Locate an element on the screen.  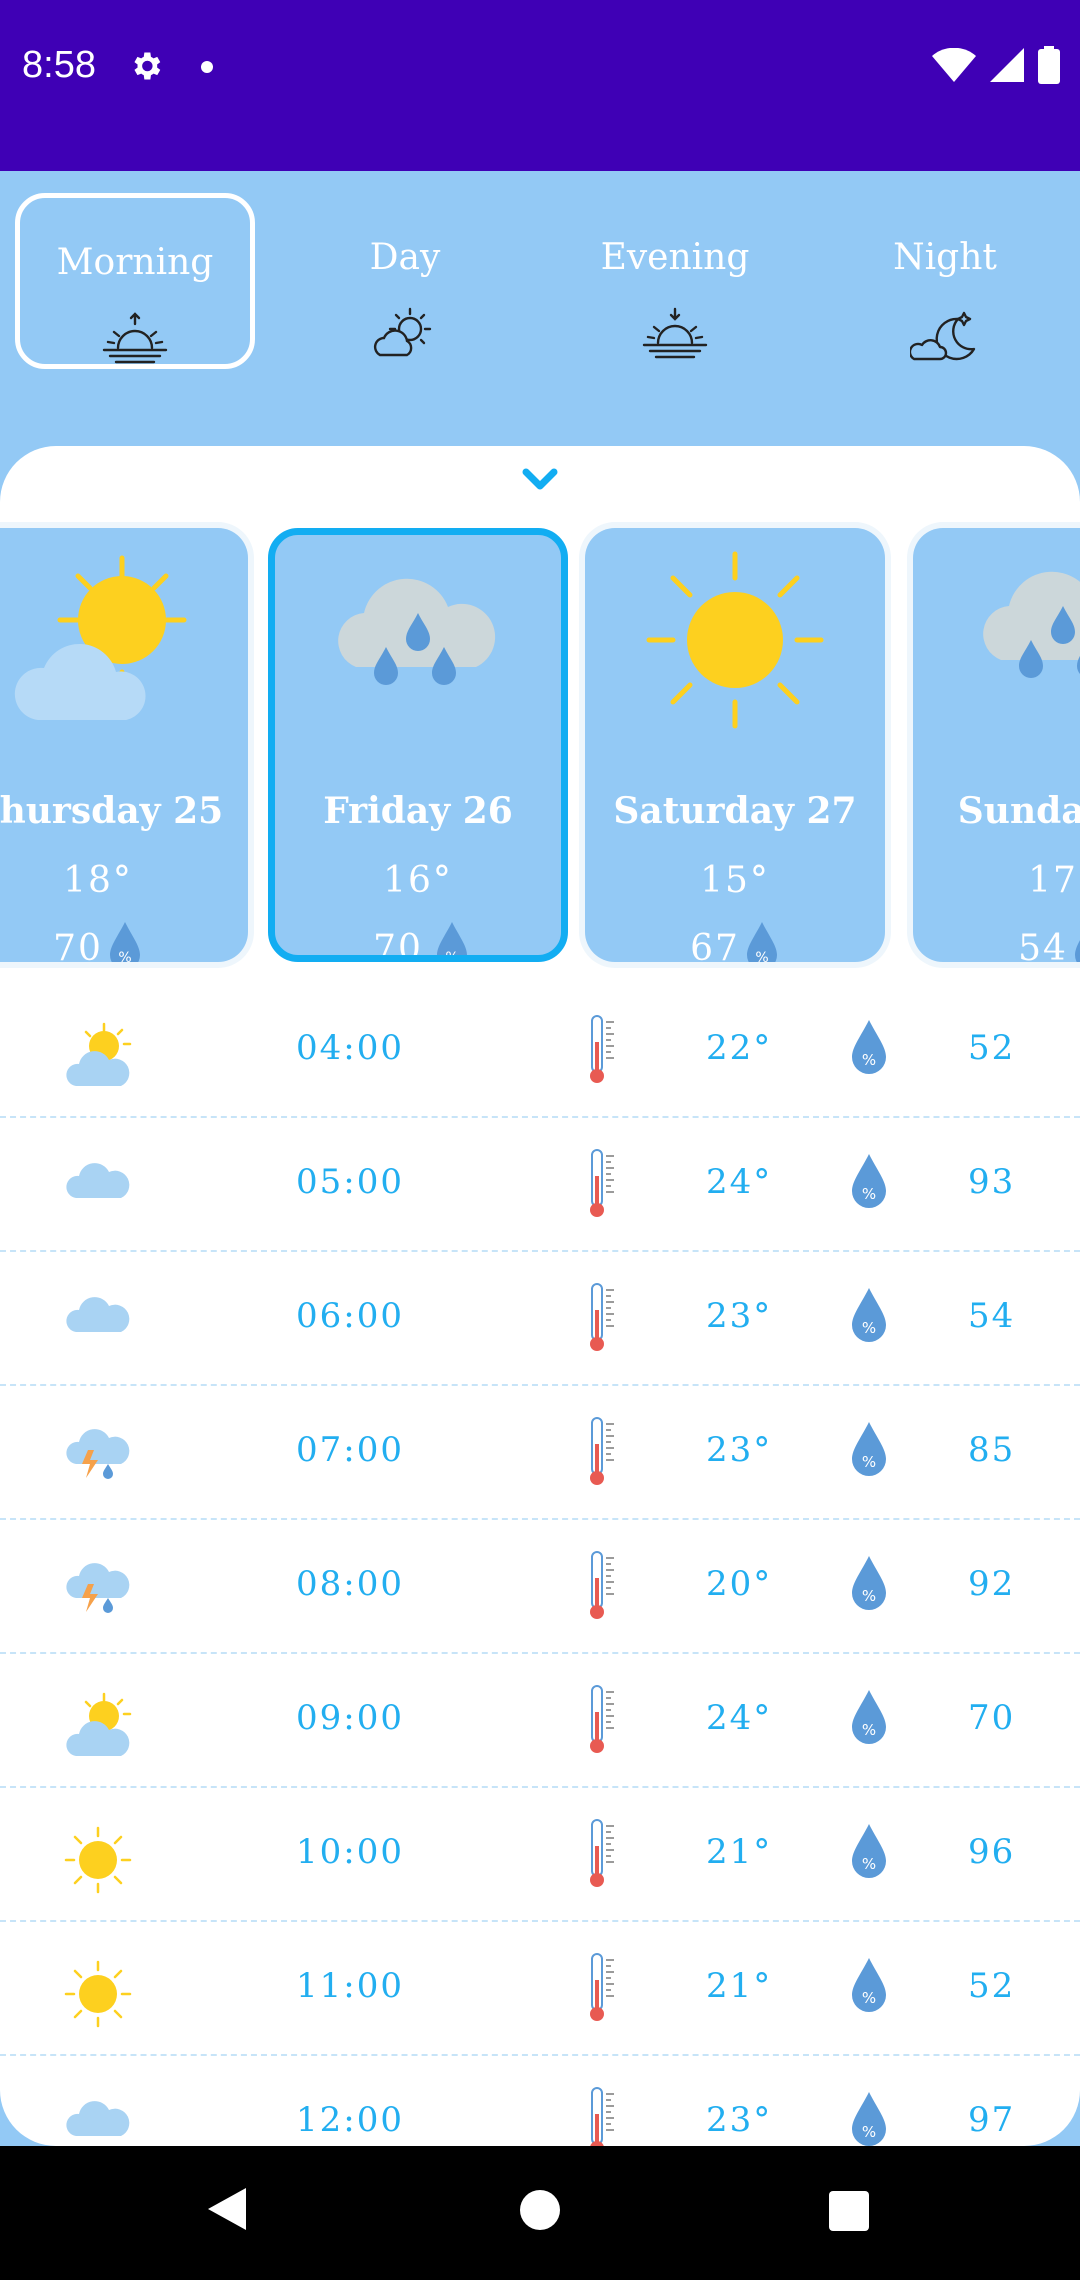
hourly-row: 10:00 21°% 96 is located at coordinates (540, 1855).